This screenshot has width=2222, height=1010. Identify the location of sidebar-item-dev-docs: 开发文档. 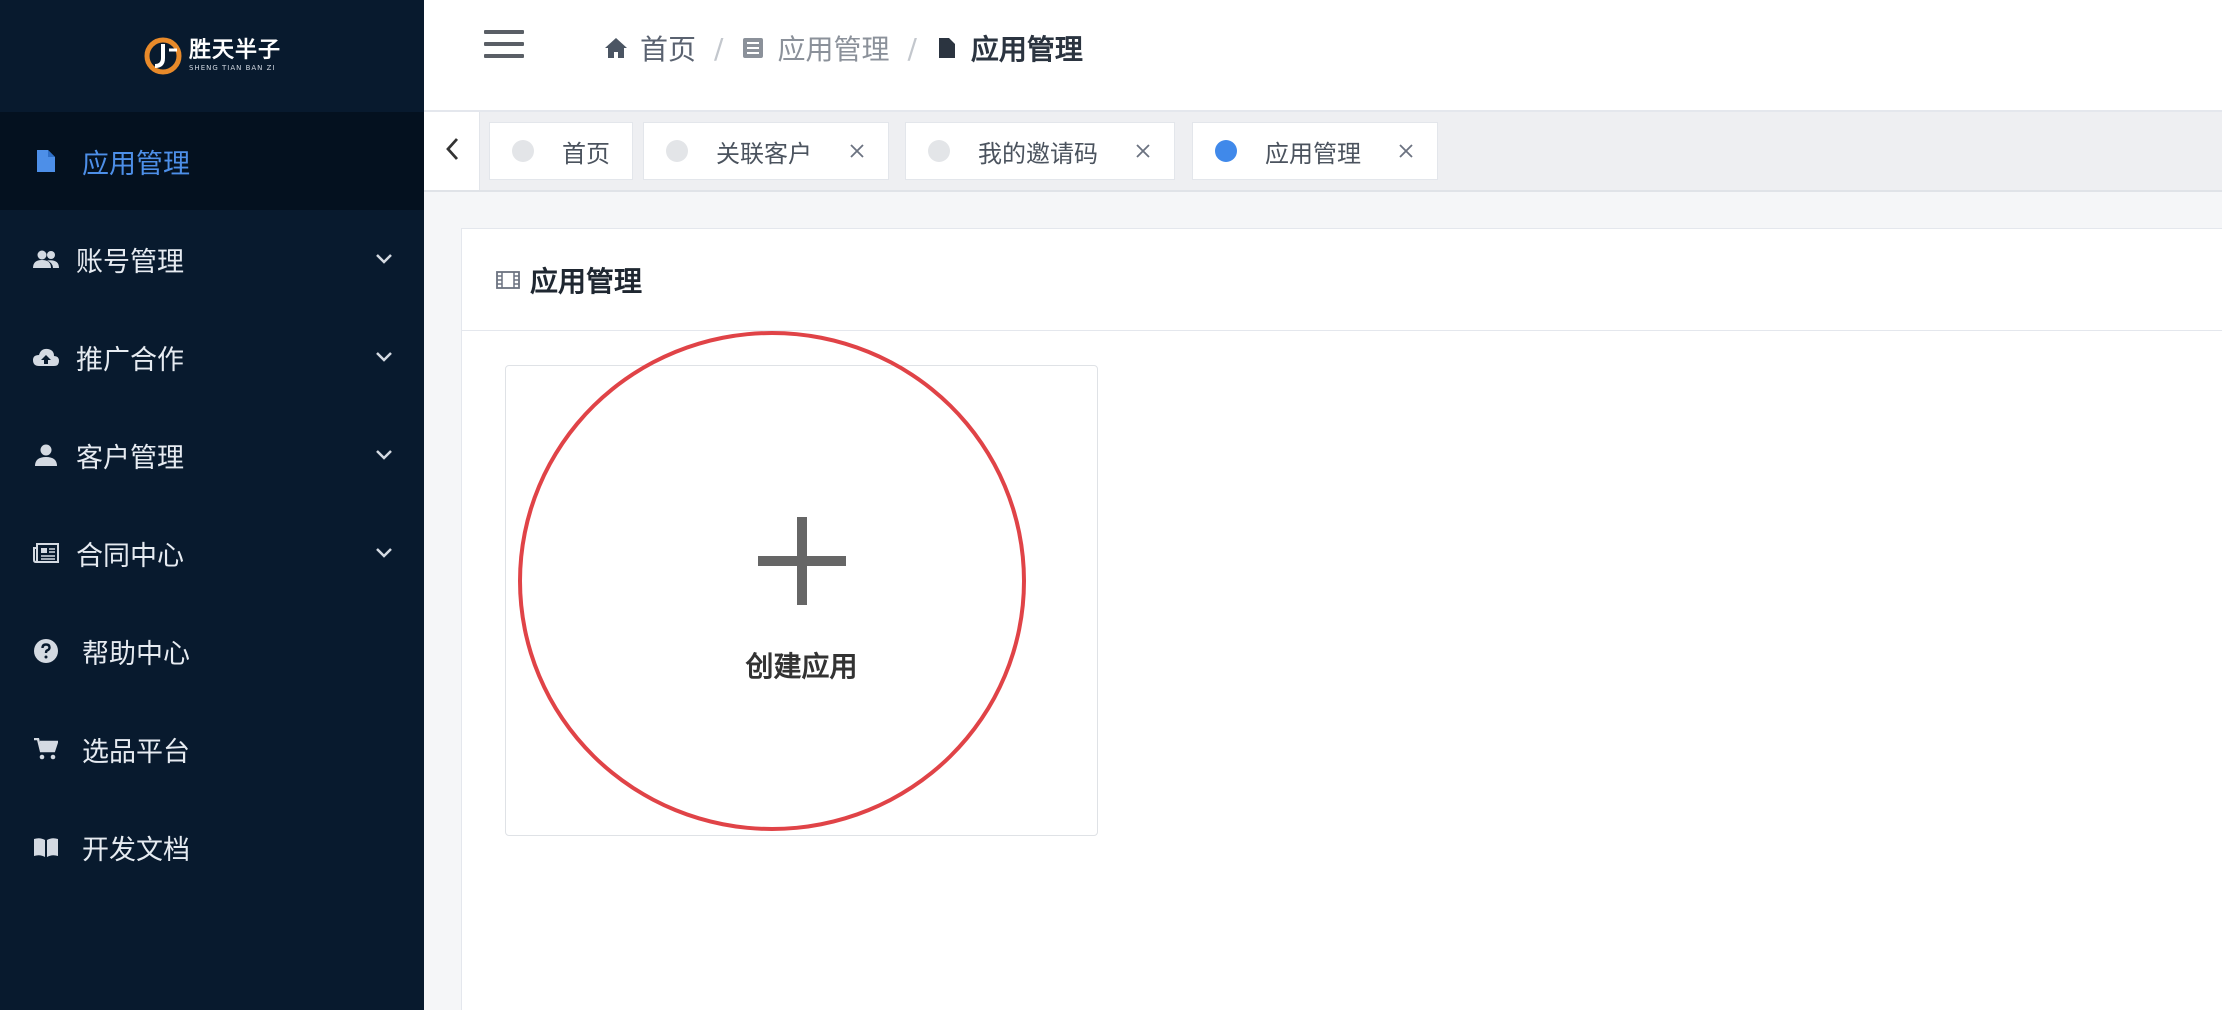
(212, 847).